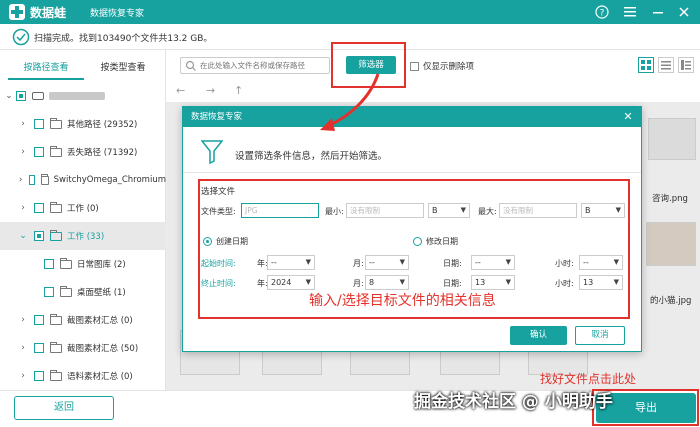  I want to click on tree-row-corpus: › 语料素材汇总 (0), so click(83, 376).